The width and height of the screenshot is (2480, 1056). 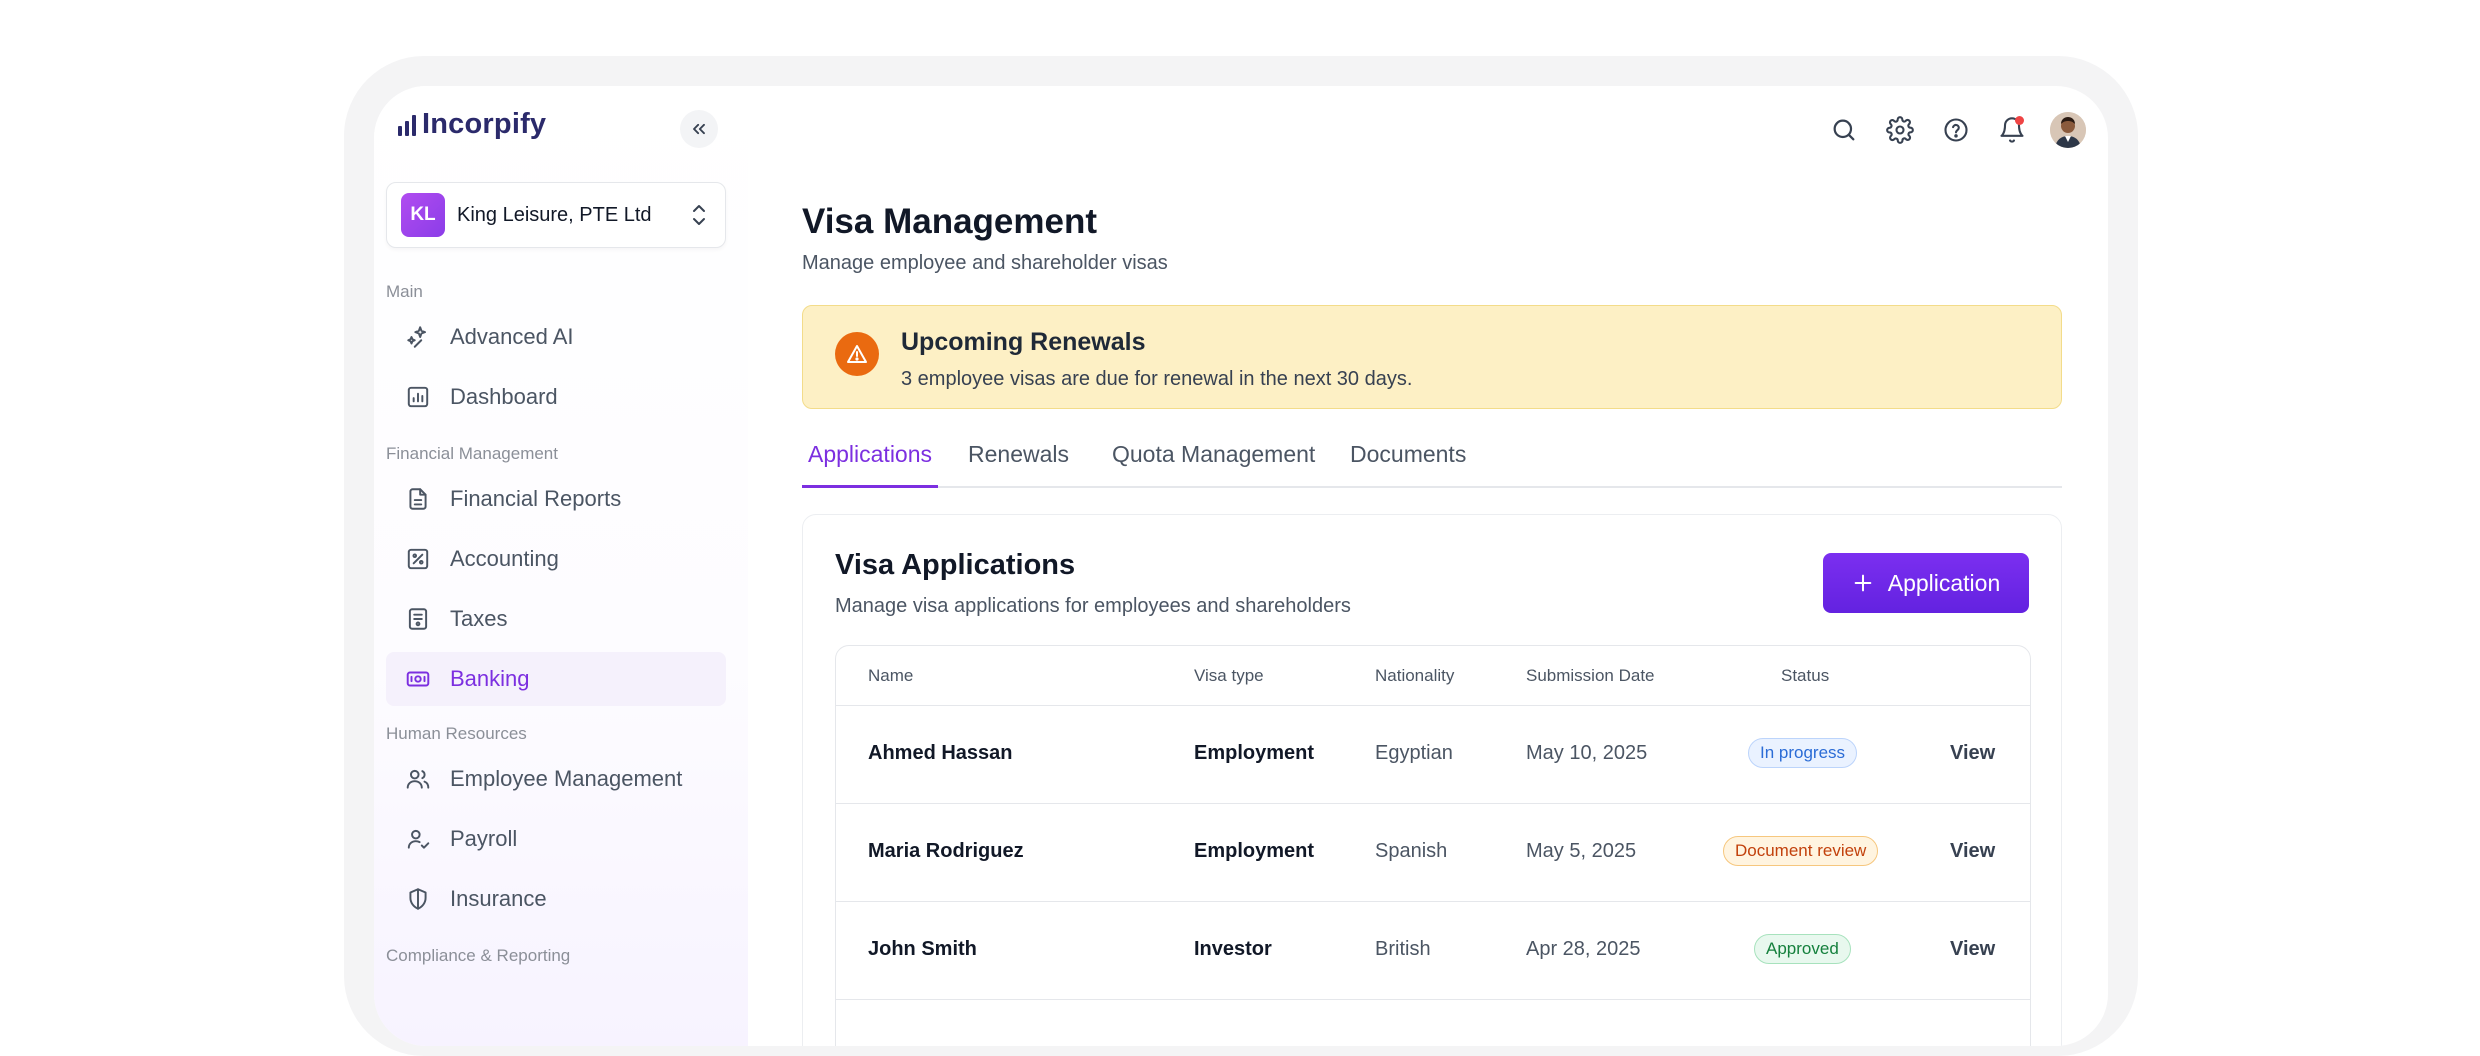 What do you see at coordinates (504, 396) in the screenshot?
I see `sidebar-item-label: Dashboard` at bounding box center [504, 396].